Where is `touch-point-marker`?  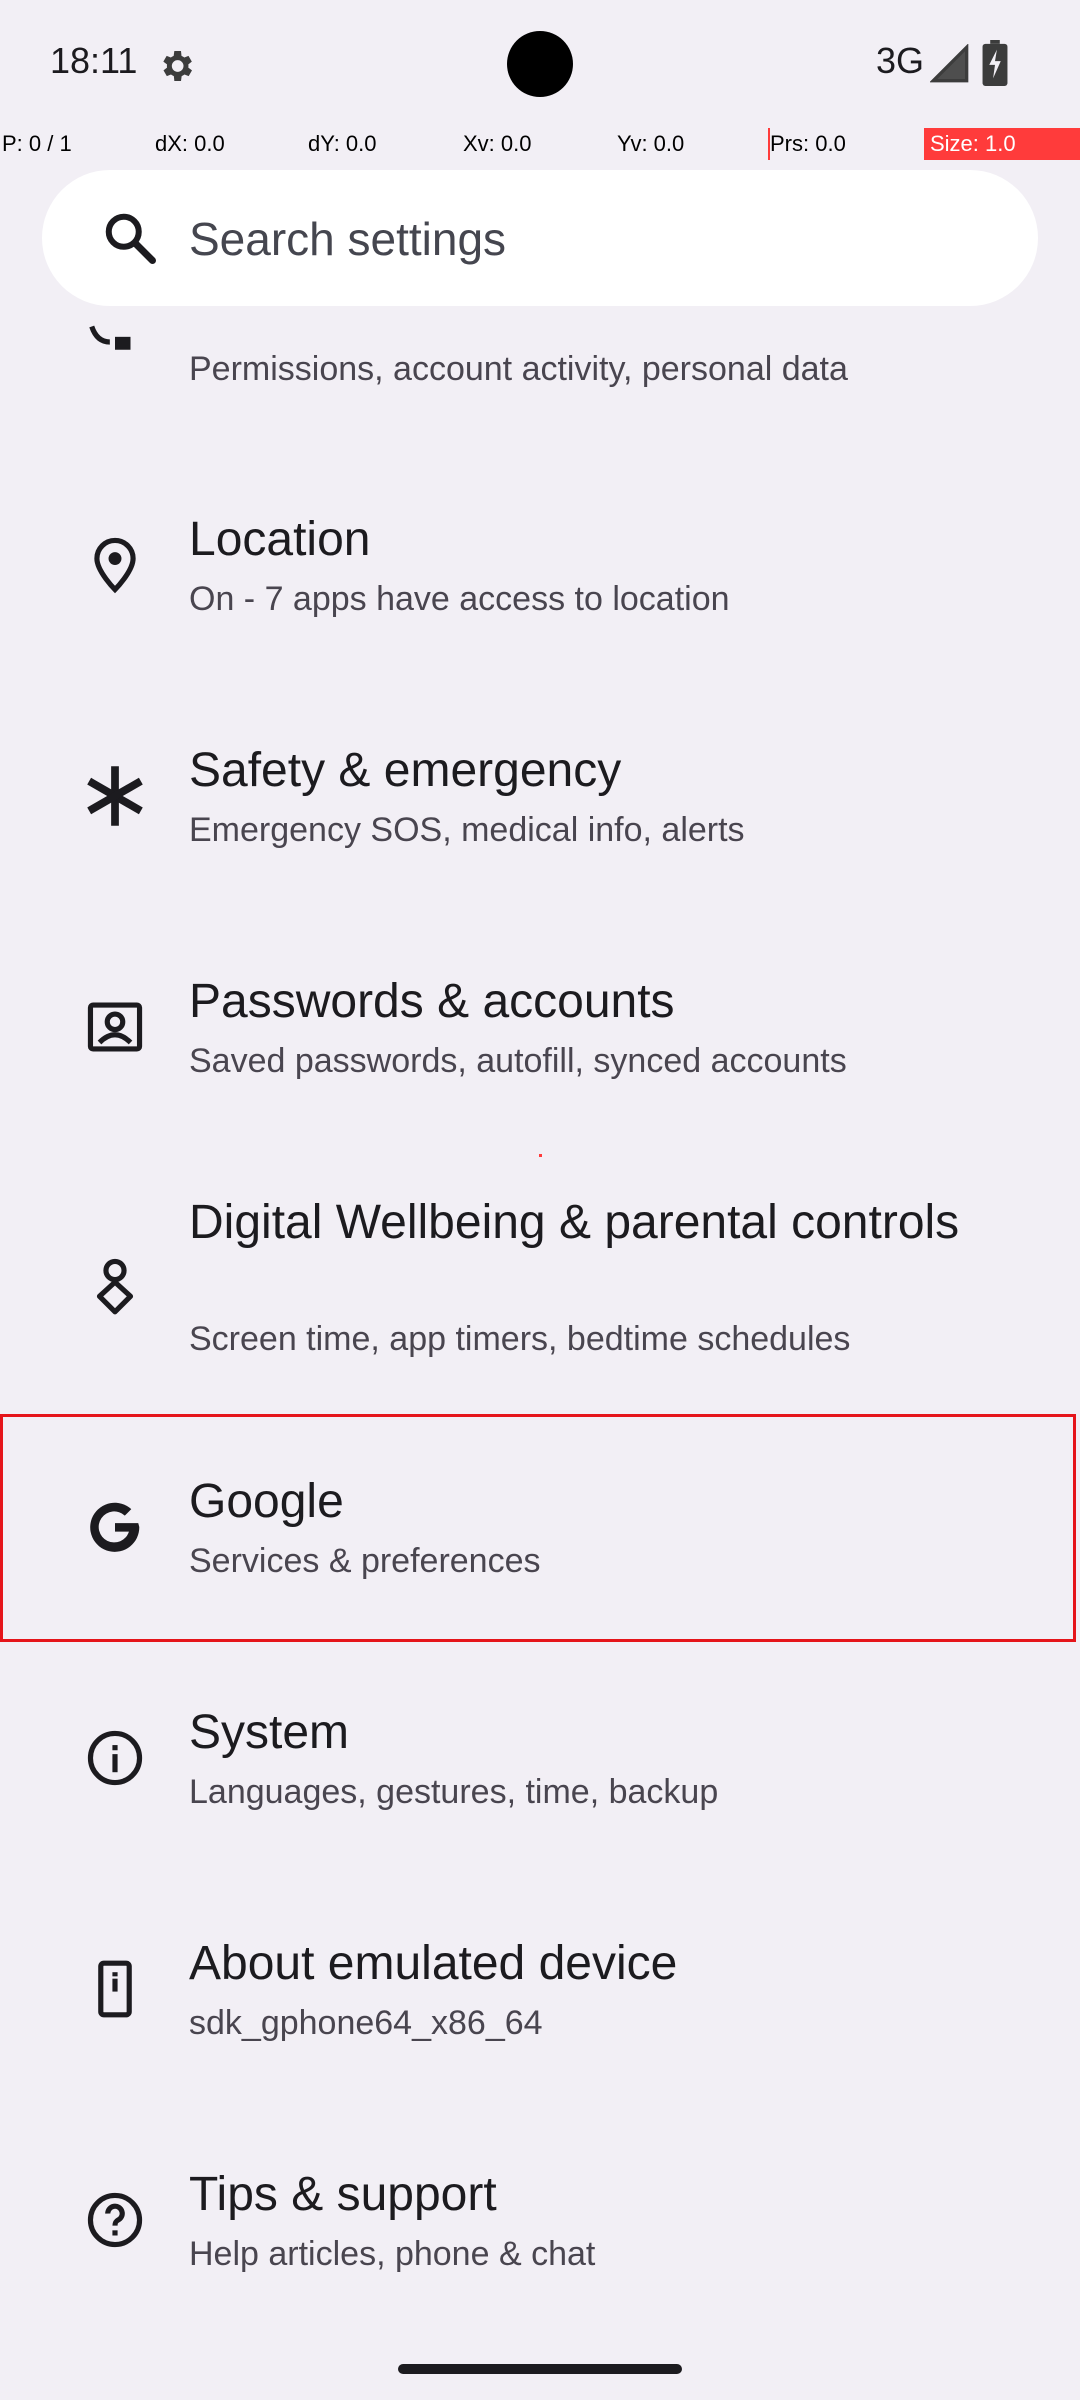
touch-point-marker is located at coordinates (540, 1155).